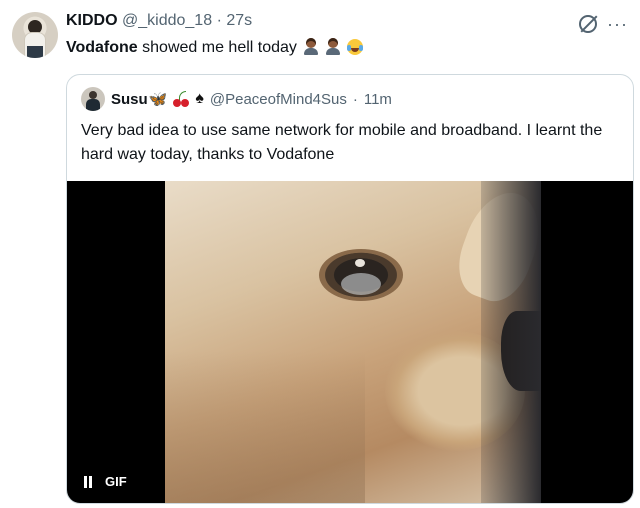 This screenshot has width=640, height=508. What do you see at coordinates (603, 24) in the screenshot?
I see `tweet-actions: ···` at bounding box center [603, 24].